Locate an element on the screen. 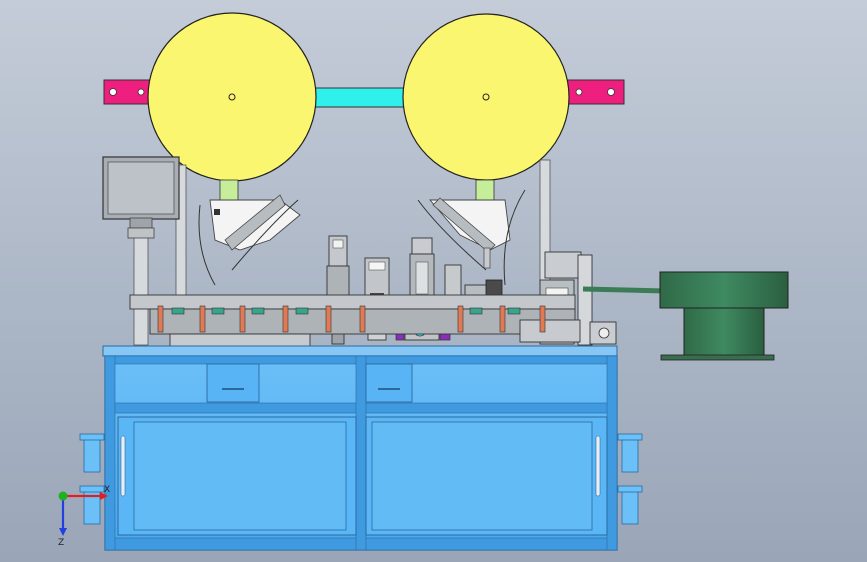  left-reel is located at coordinates (232, 97).